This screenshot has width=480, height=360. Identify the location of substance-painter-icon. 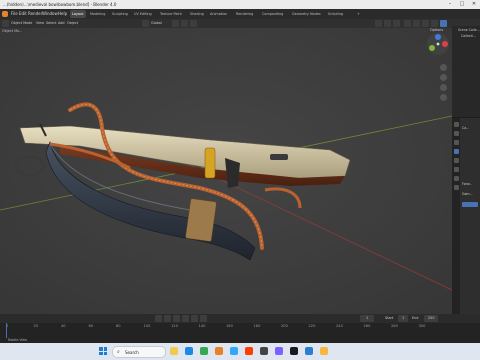
(249, 351).